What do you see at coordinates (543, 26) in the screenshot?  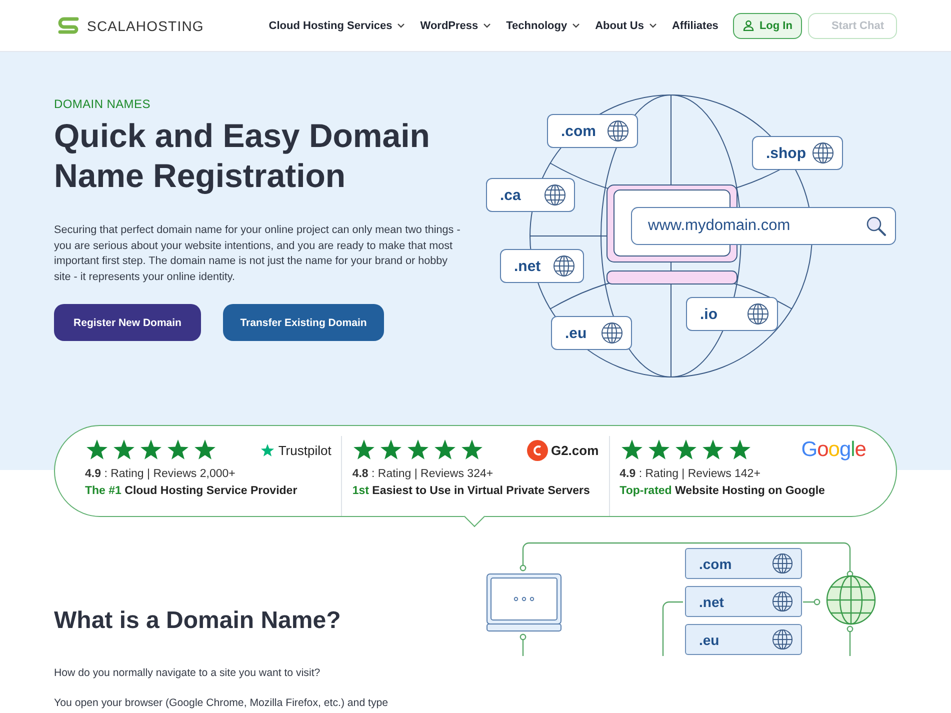 I see `nav-link: Technology` at bounding box center [543, 26].